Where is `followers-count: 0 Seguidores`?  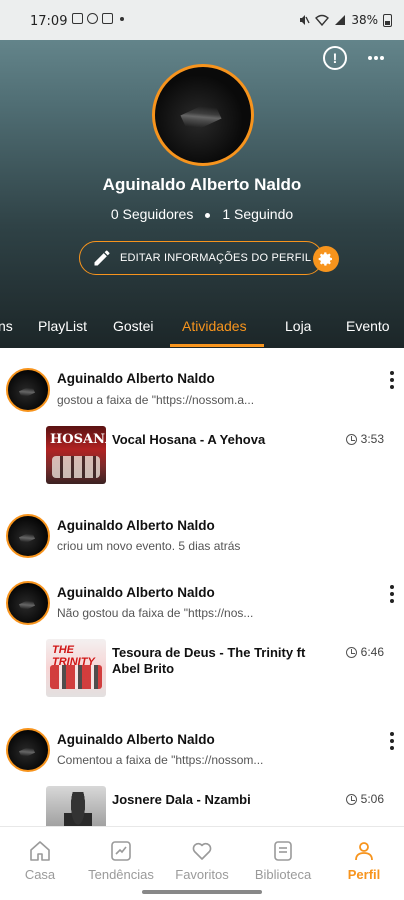 followers-count: 0 Seguidores is located at coordinates (152, 214).